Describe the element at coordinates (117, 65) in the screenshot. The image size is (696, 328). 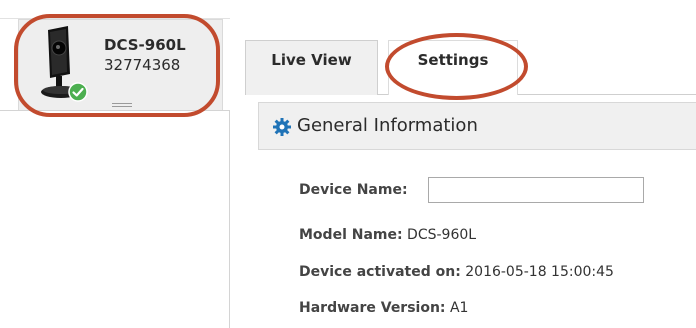
I see `highlight-device-annotation` at that location.